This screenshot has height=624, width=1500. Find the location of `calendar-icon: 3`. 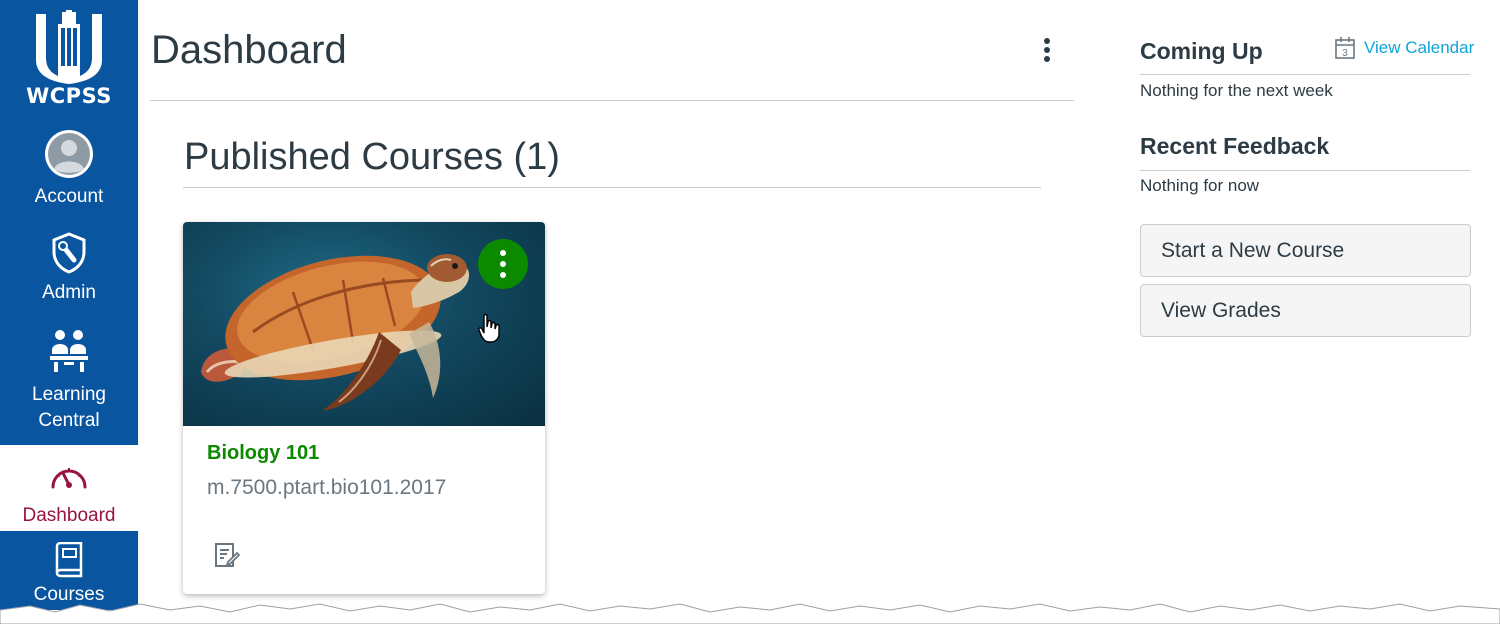

calendar-icon: 3 is located at coordinates (1345, 48).